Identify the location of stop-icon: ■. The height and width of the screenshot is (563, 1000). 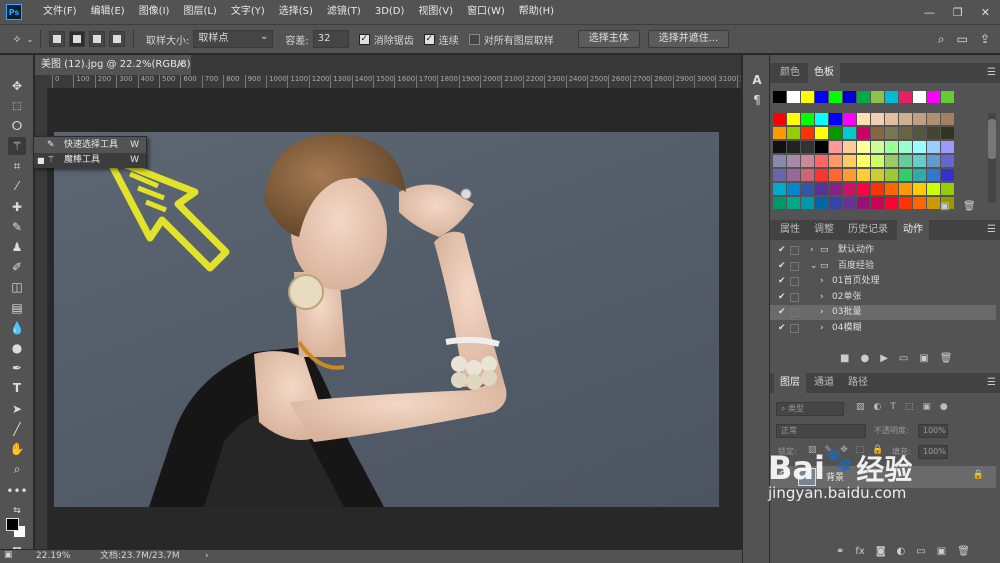
(844, 360).